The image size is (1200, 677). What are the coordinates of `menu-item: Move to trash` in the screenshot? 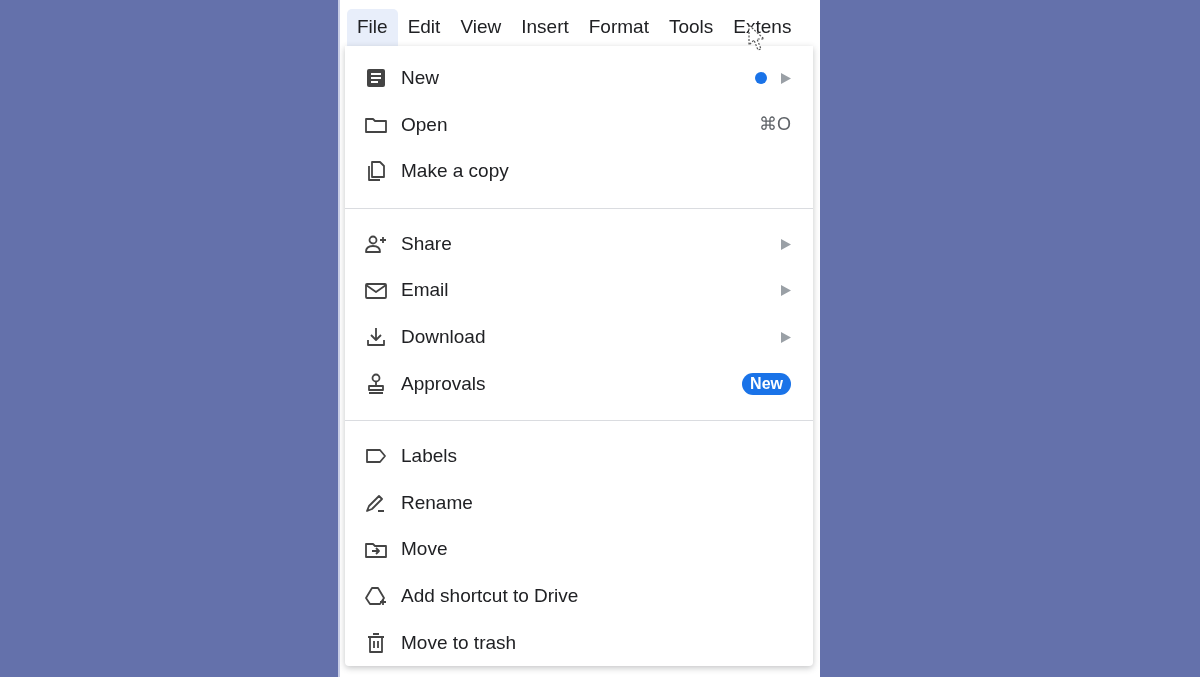 It's located at (579, 643).